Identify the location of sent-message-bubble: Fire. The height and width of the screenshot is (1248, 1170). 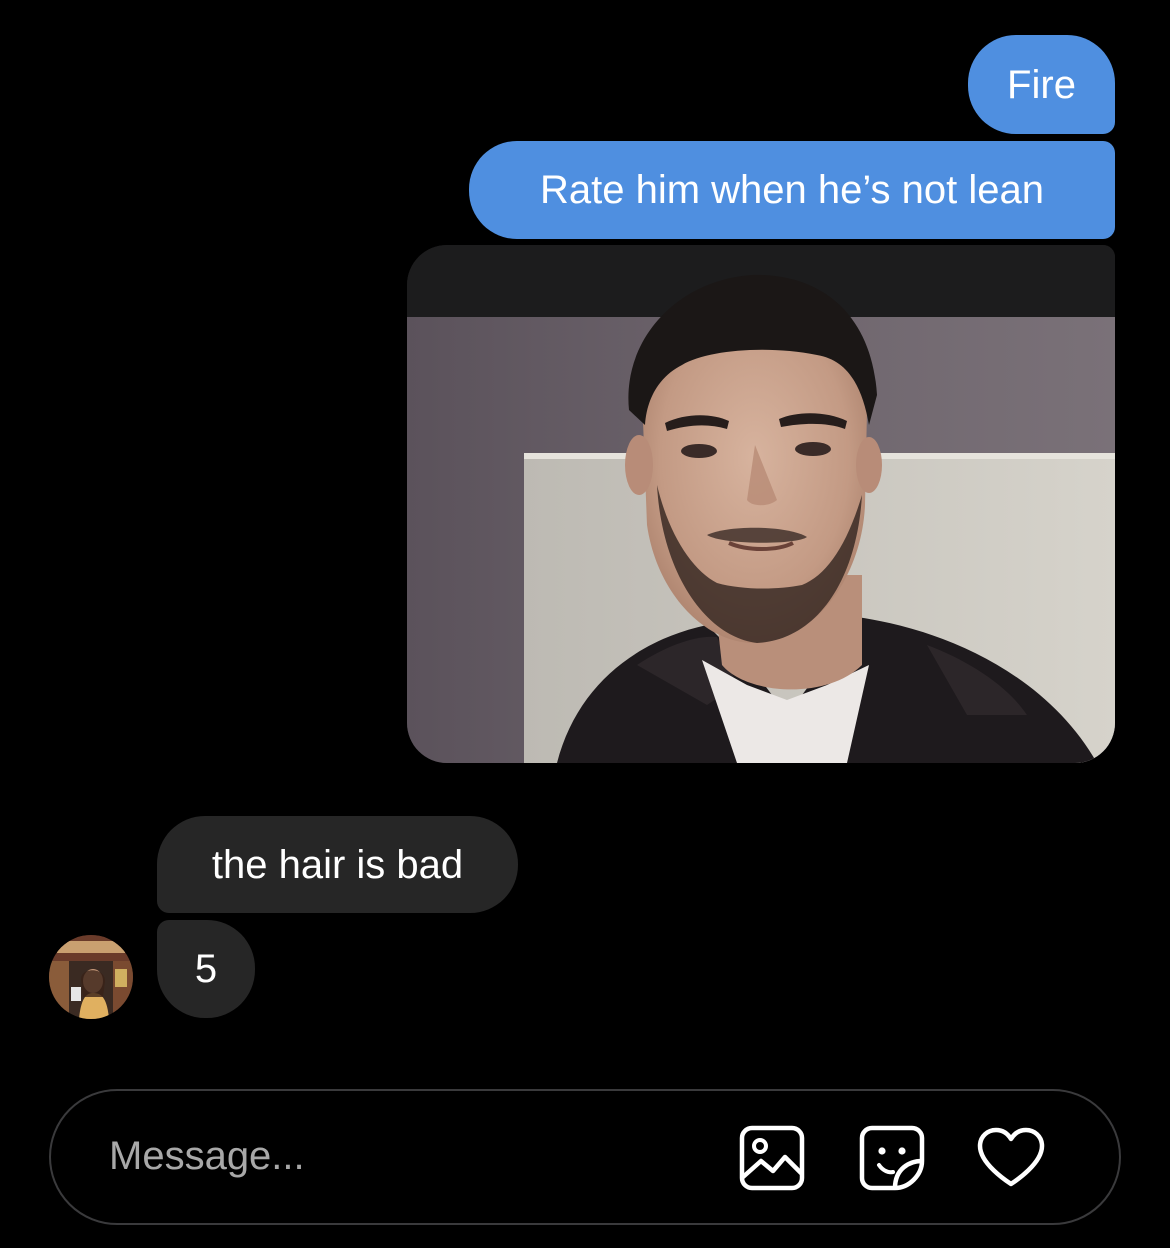
(1041, 84).